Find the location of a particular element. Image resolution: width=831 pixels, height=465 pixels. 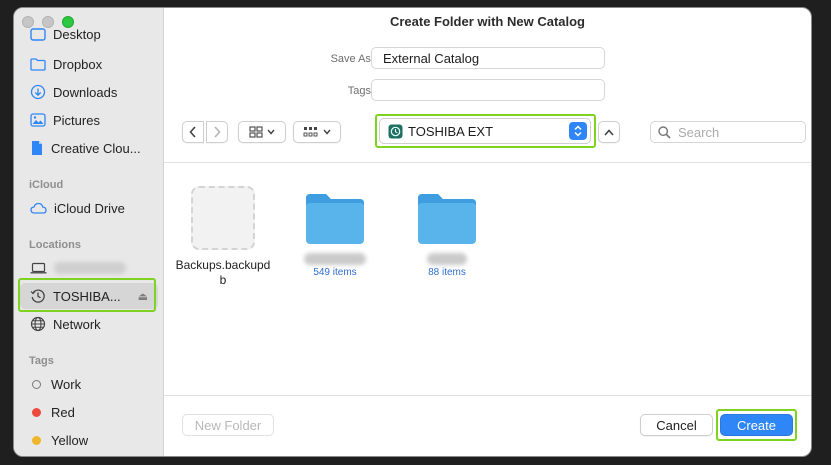

footer-divider is located at coordinates (487, 395).